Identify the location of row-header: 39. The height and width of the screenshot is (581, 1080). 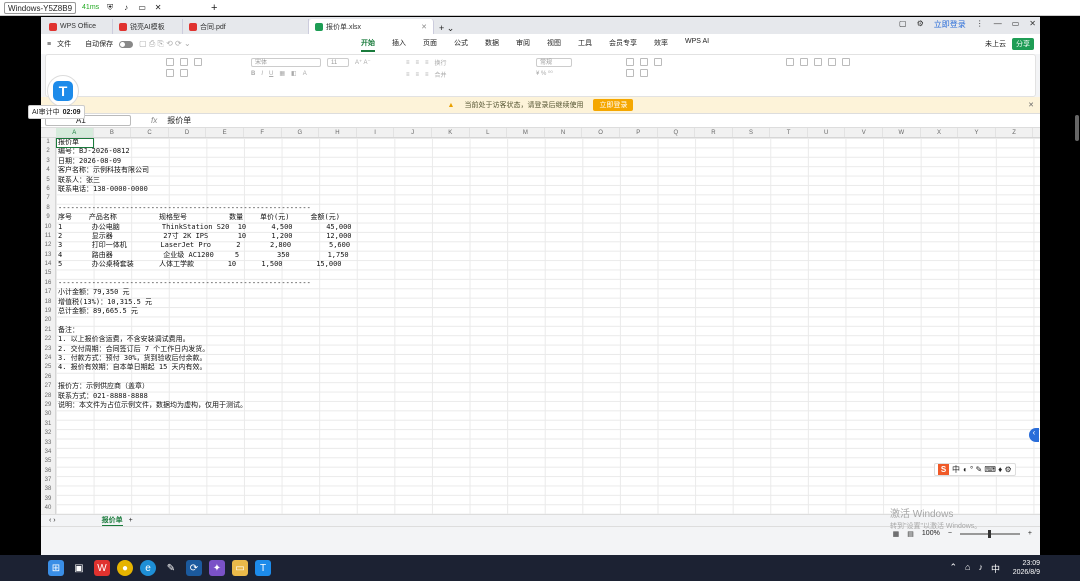
(48, 499).